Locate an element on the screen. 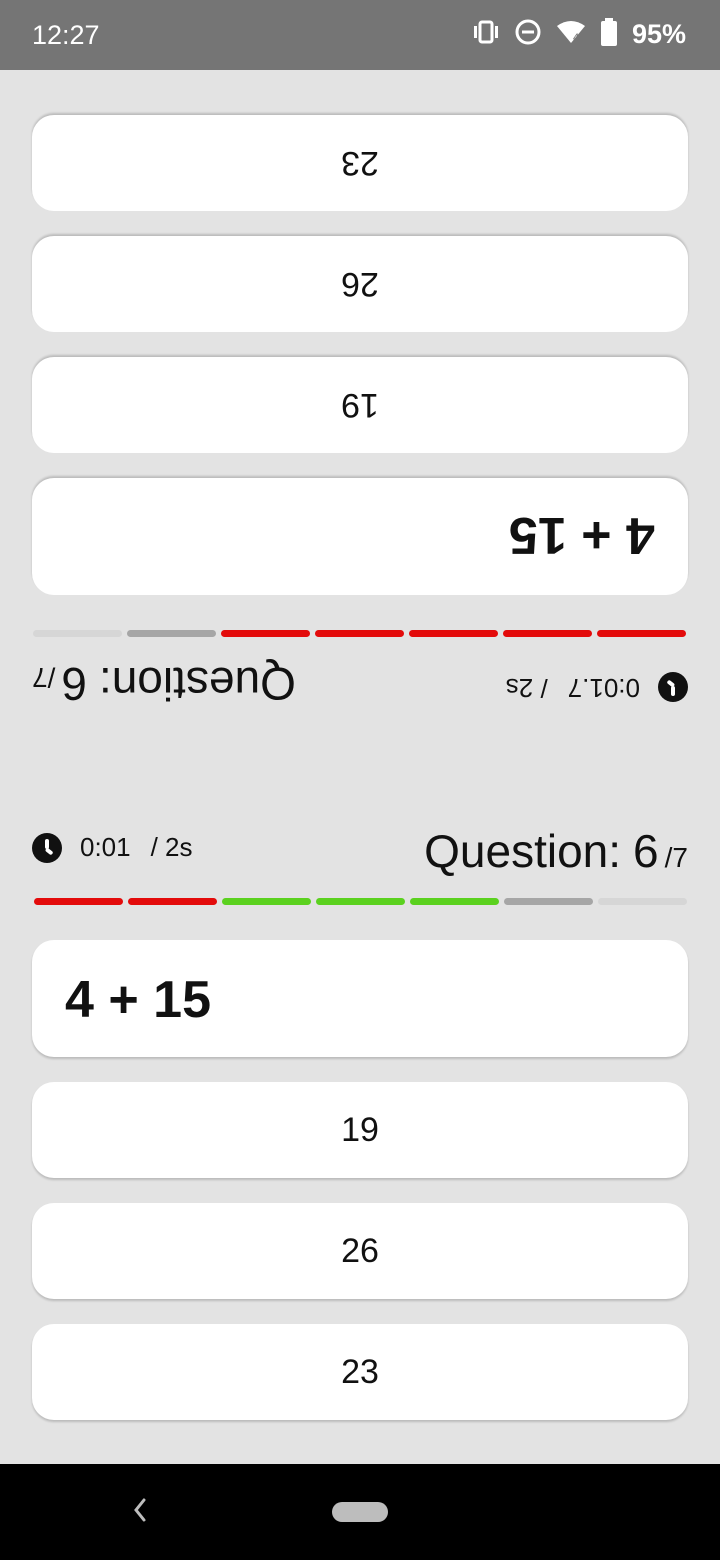  home-pill-icon is located at coordinates (360, 1512).